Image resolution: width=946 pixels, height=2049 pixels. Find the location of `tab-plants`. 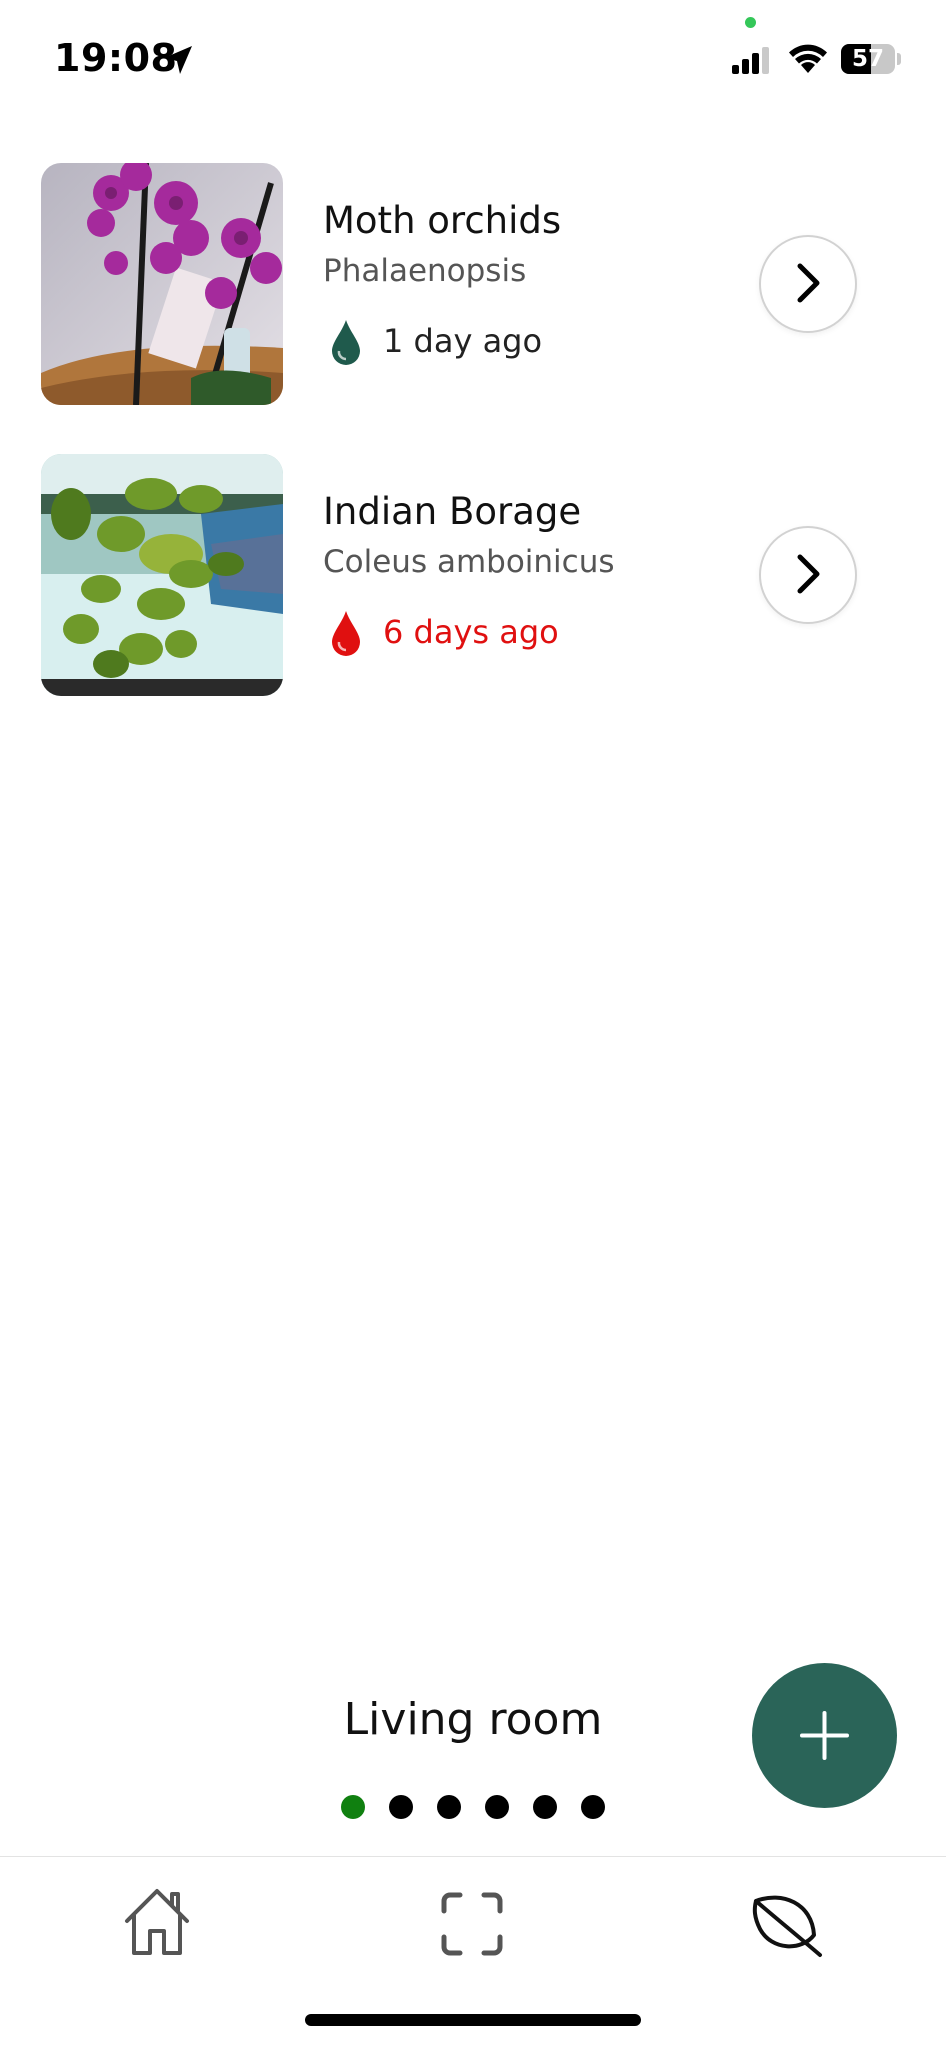

tab-plants is located at coordinates (787, 1924).